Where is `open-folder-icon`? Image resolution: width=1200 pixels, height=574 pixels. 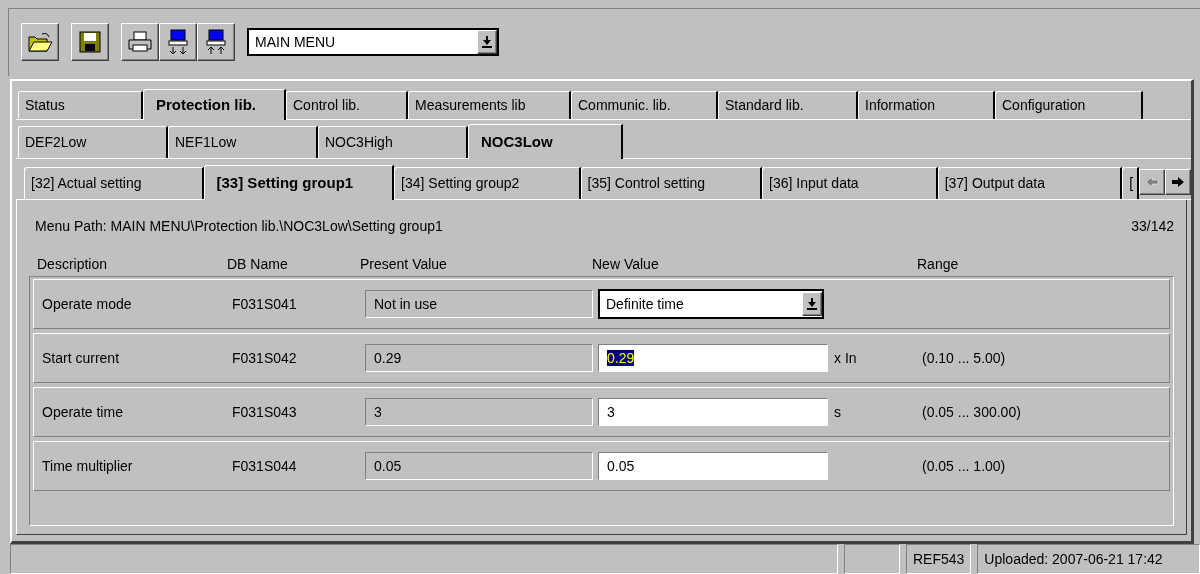
open-folder-icon is located at coordinates (40, 42).